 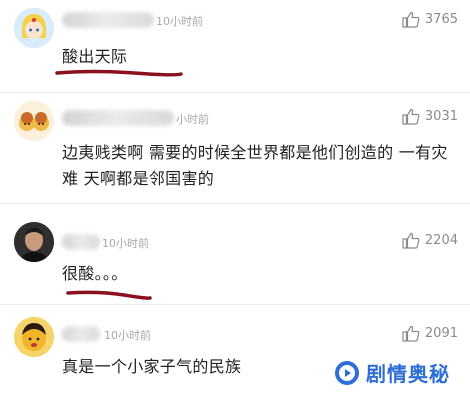 I want to click on avatar-twins-icon, so click(x=34, y=121).